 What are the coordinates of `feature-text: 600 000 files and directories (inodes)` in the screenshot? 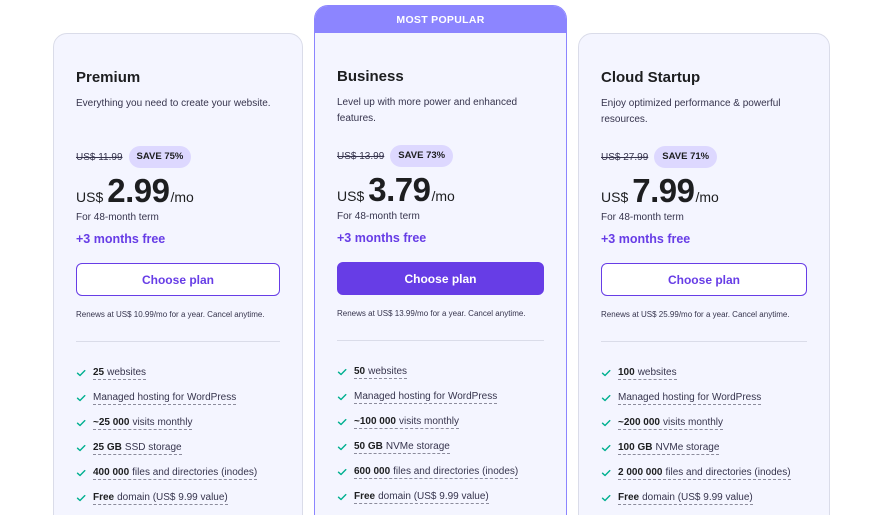 It's located at (436, 472).